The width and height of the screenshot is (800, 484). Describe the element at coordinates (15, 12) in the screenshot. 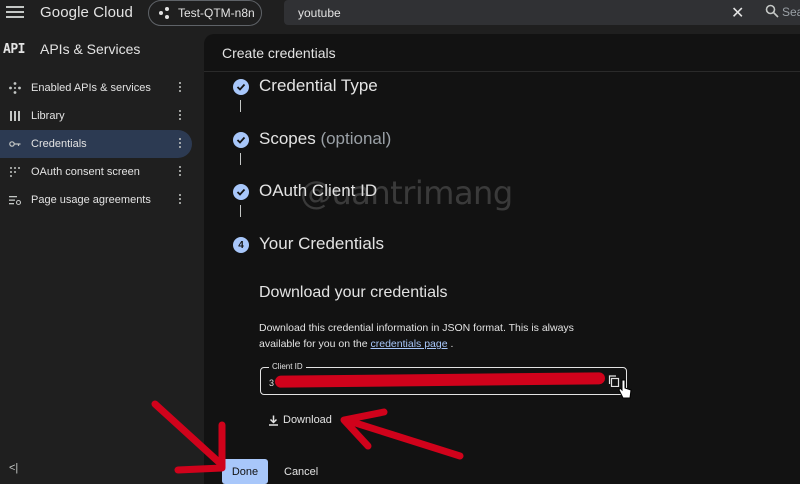

I see `hamburger-menu-icon` at that location.